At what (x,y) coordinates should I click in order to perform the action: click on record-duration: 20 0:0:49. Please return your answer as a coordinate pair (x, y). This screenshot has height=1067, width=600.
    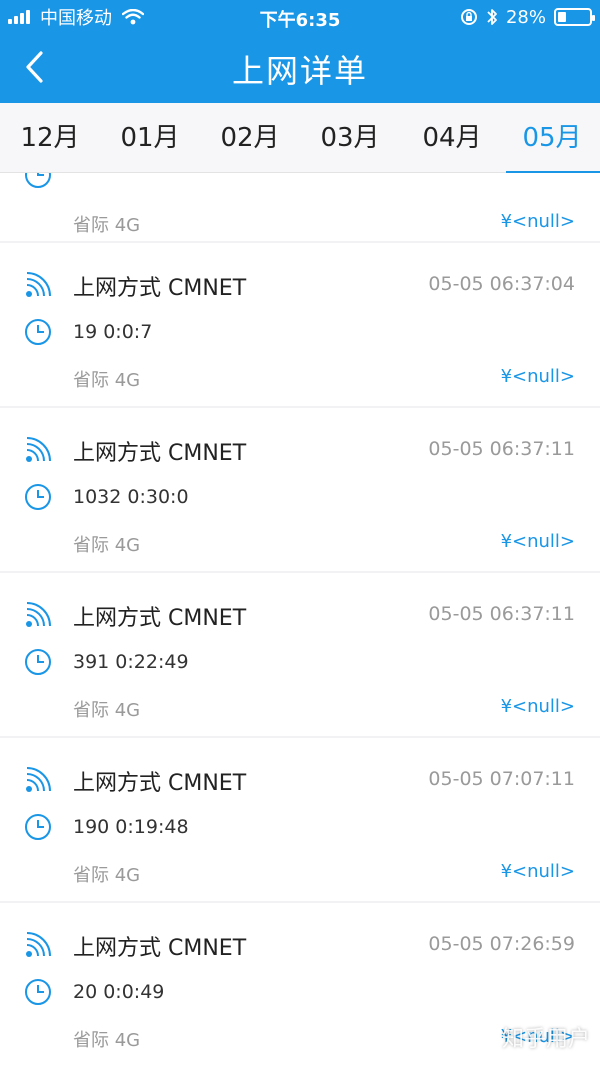
    Looking at the image, I should click on (119, 992).